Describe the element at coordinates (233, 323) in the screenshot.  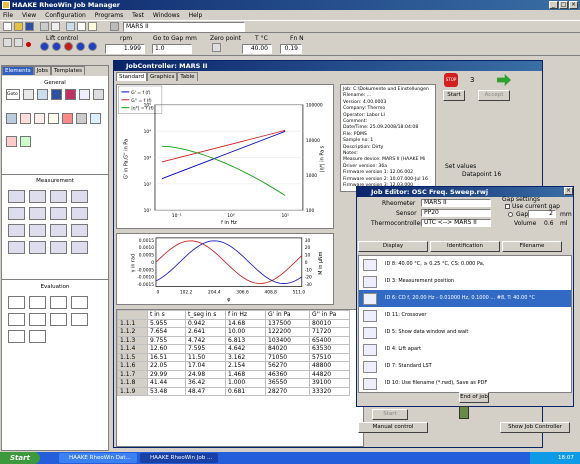
I see `table-row: 1.1.1 5.955 0.942 14.68 137500 80010` at that location.